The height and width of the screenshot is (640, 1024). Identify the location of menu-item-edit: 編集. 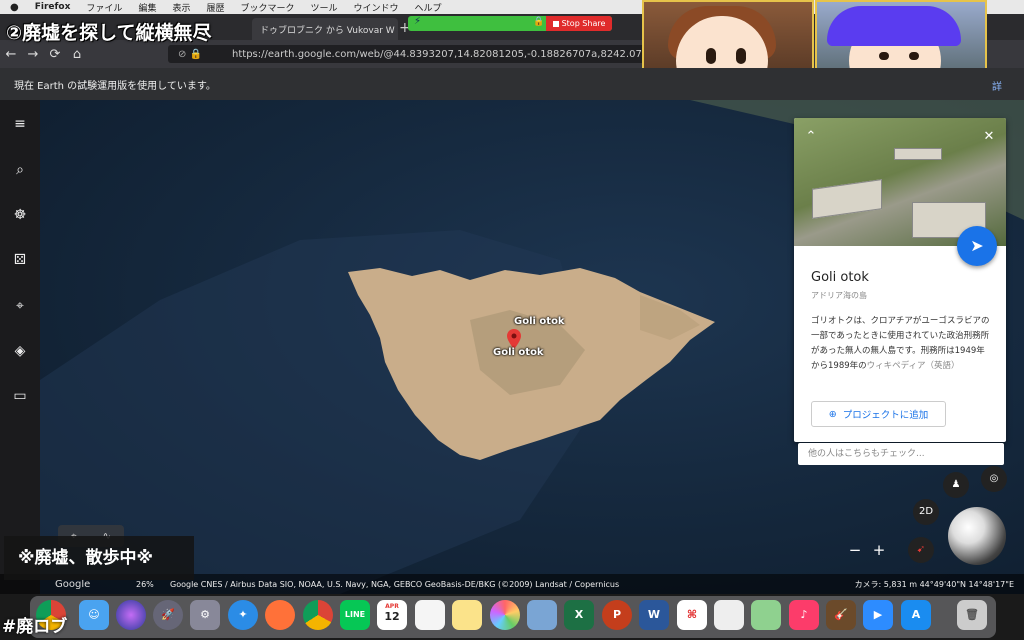
(147, 7).